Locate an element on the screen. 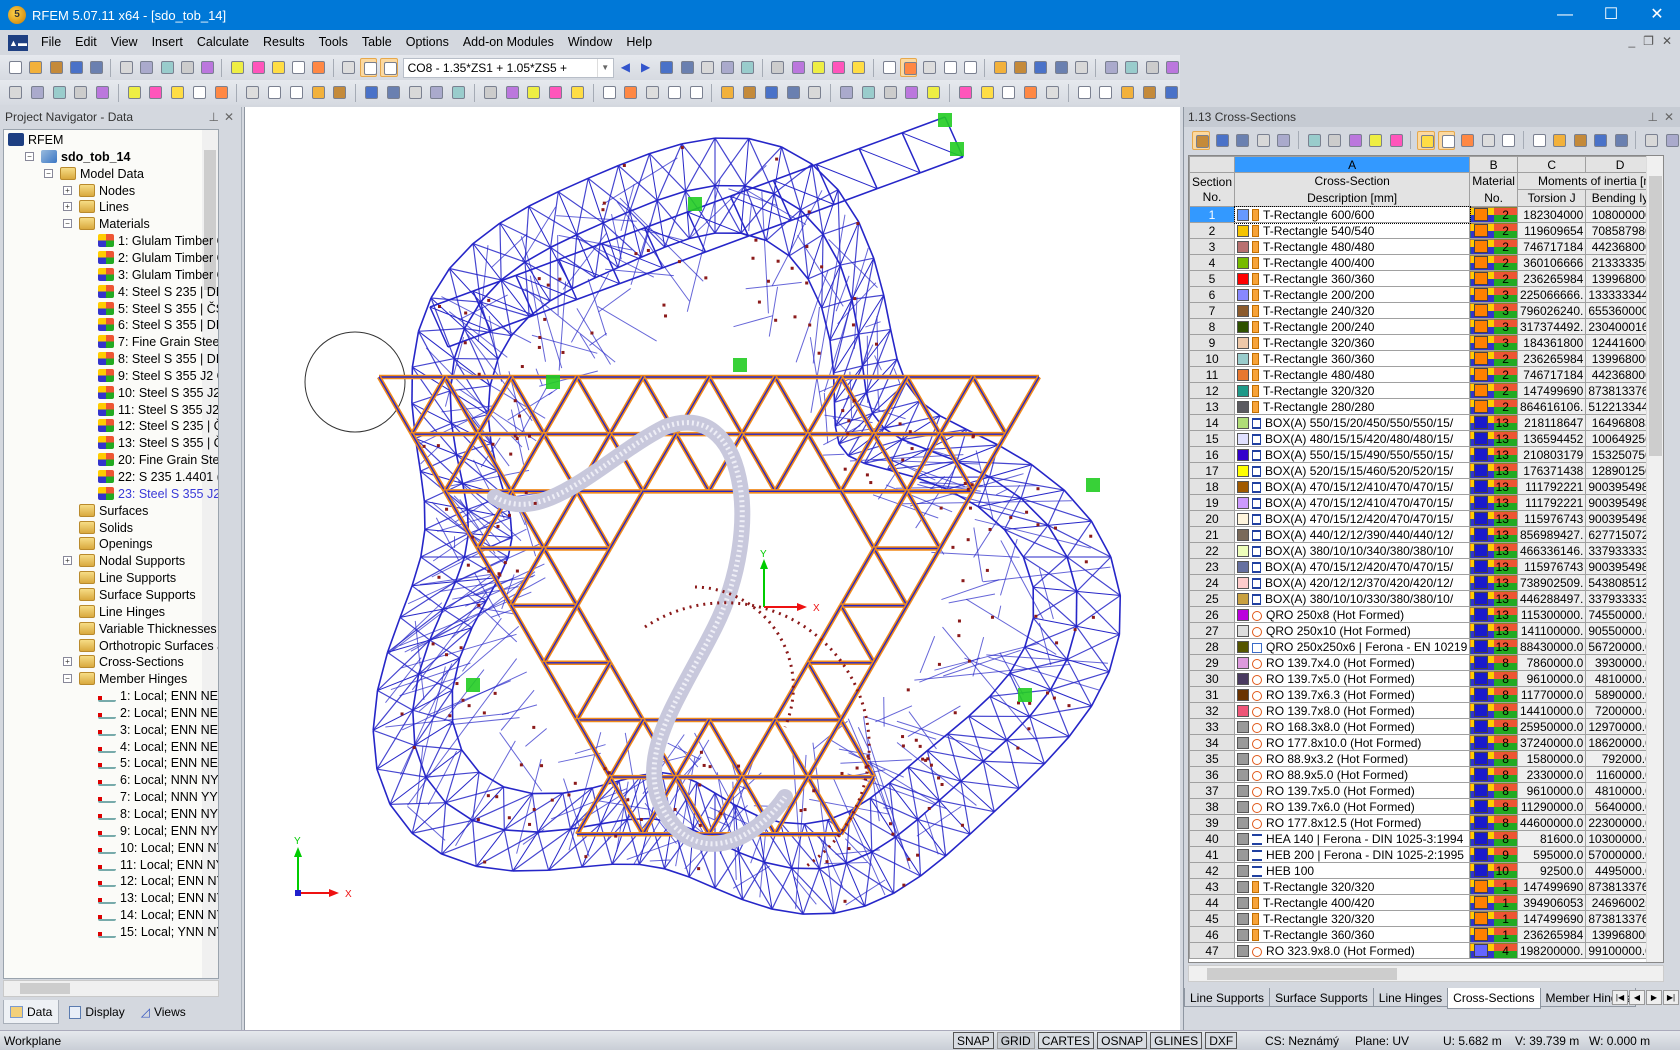 Image resolution: width=1680 pixels, height=1050 pixels. row-number: 18 is located at coordinates (1212, 486).